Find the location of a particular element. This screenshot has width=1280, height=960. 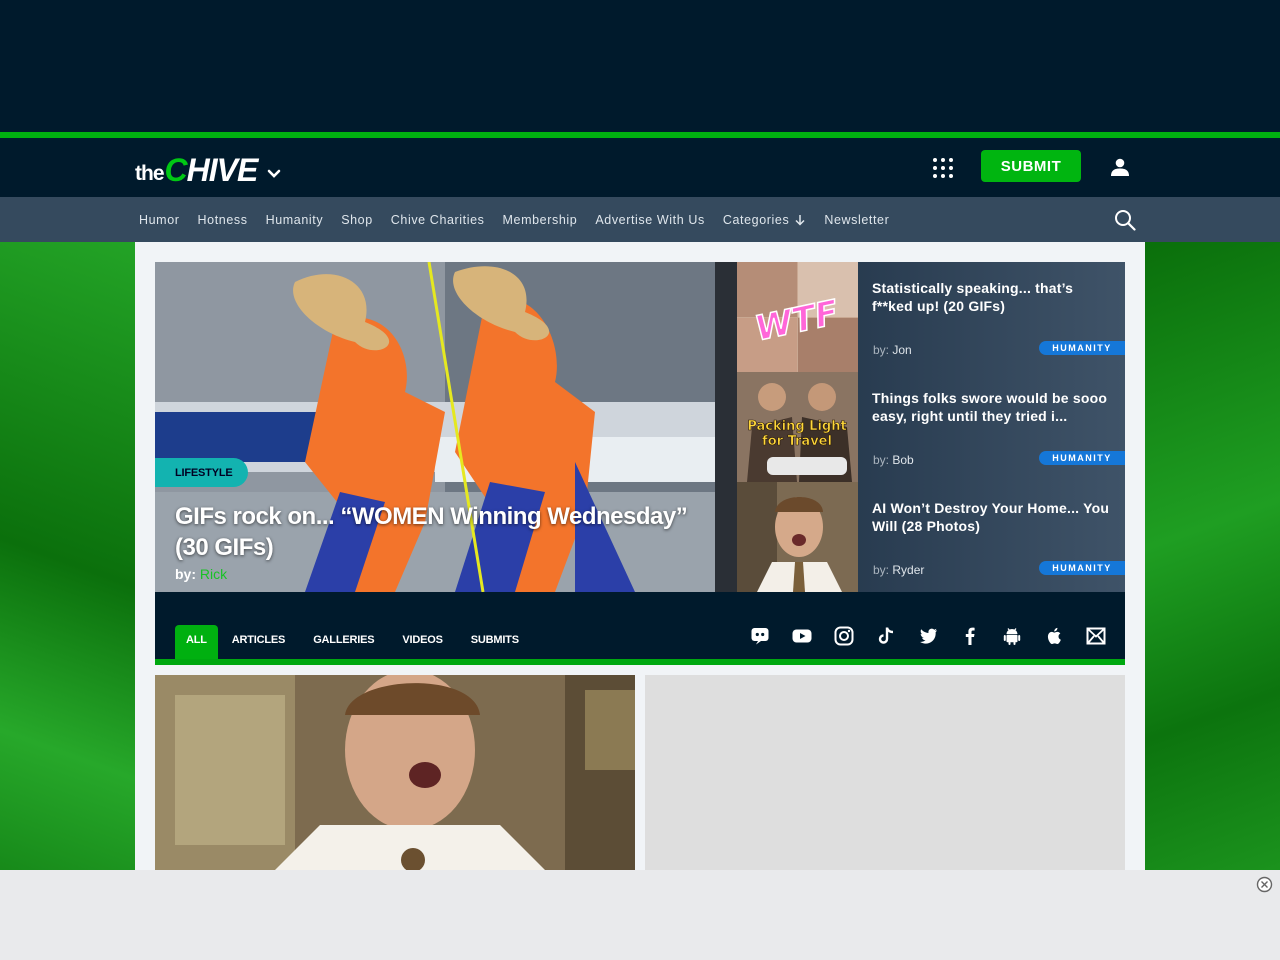

hero-category-badge: LIFESTYLE is located at coordinates (201, 472).